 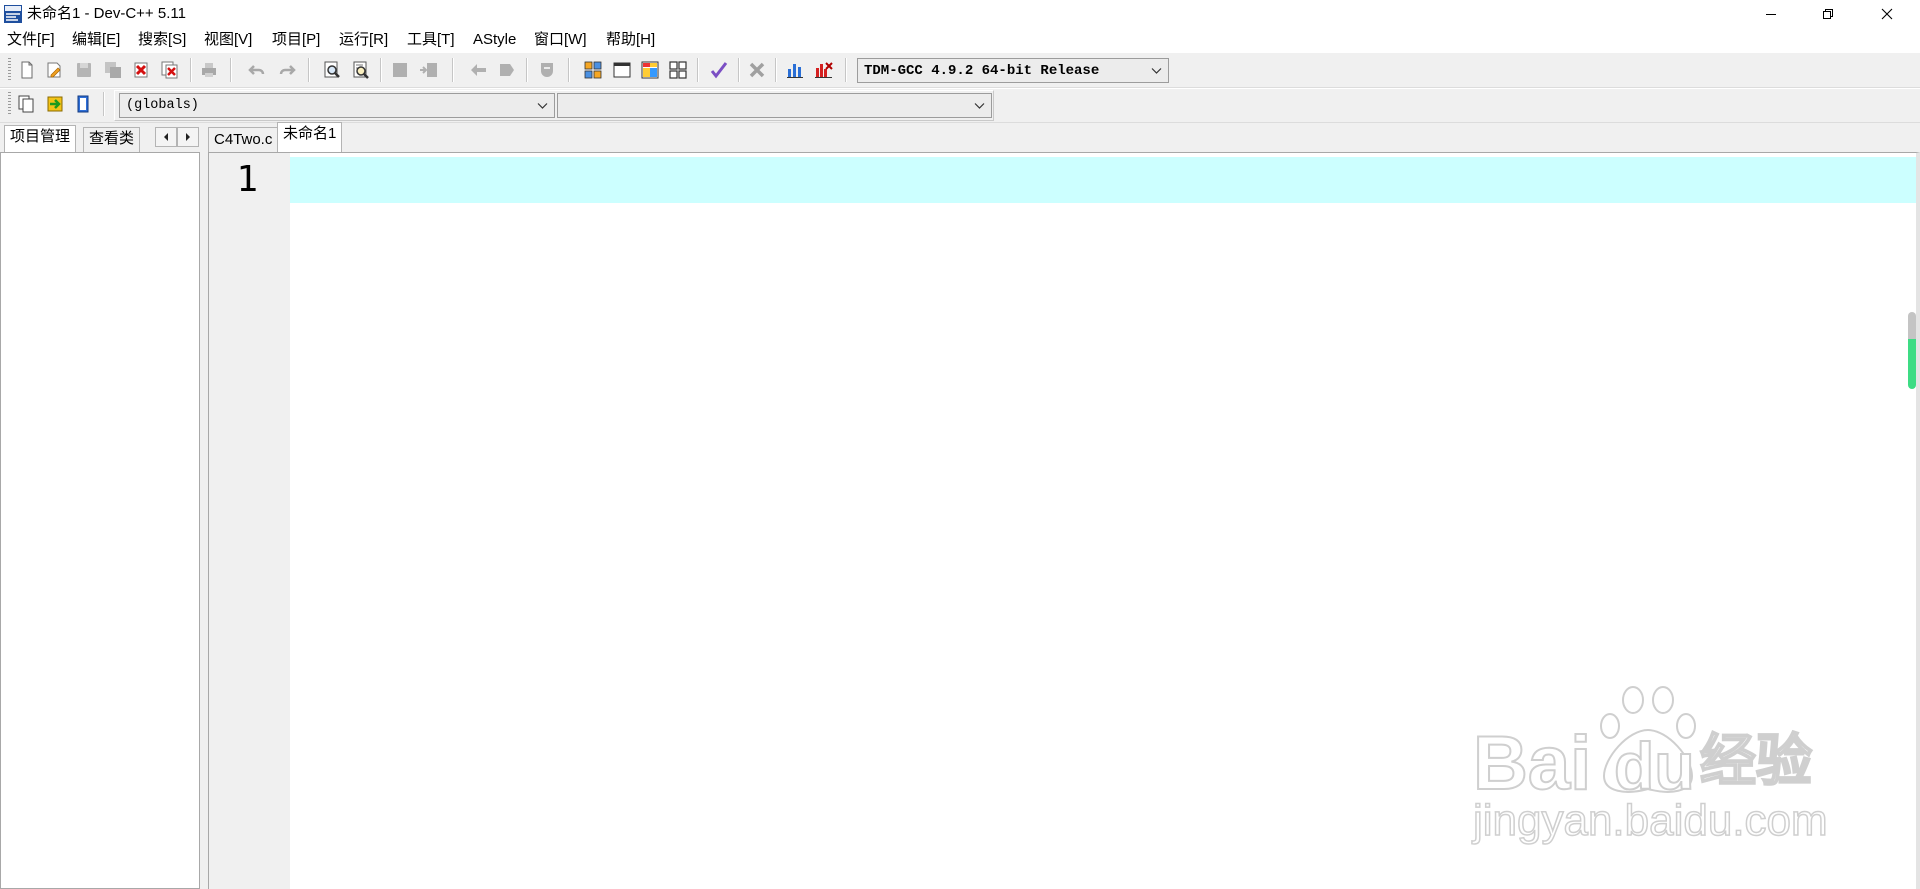 What do you see at coordinates (774, 105) in the screenshot?
I see `member-select` at bounding box center [774, 105].